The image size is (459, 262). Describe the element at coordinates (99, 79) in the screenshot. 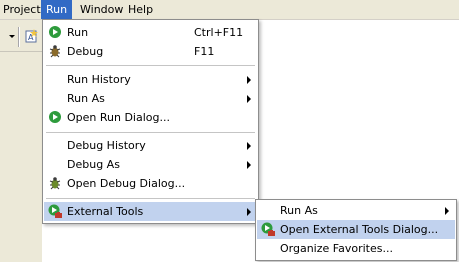

I see `menu-item-label: Run History` at that location.